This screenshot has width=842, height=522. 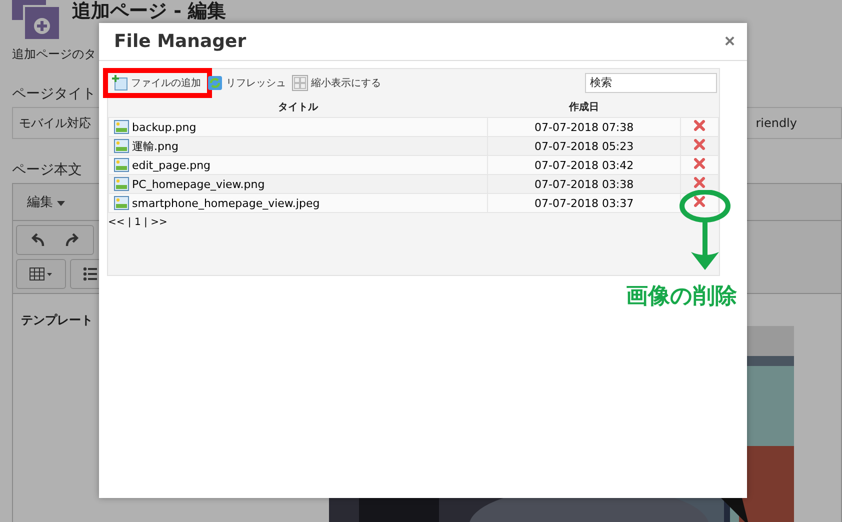 I want to click on search-field: 検索, so click(x=651, y=82).